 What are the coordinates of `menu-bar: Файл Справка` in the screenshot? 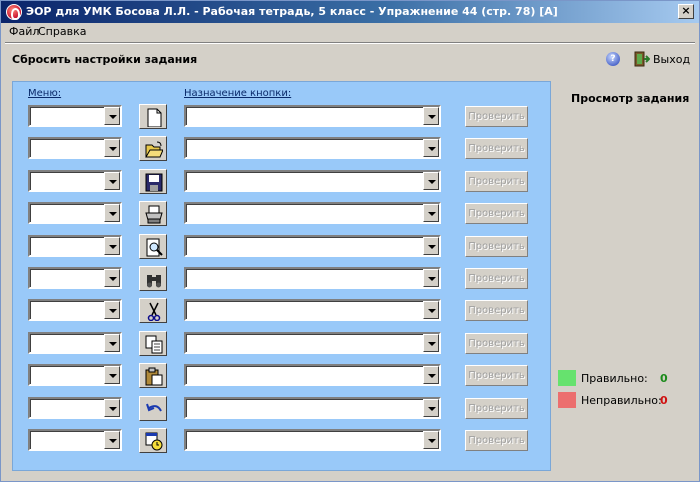 It's located at (350, 32).